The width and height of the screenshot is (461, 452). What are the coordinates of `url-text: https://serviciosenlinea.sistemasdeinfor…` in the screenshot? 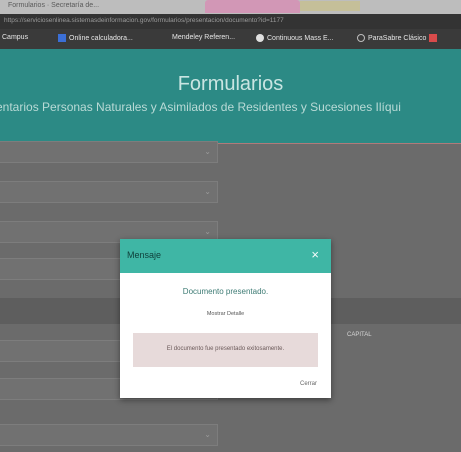 It's located at (144, 20).